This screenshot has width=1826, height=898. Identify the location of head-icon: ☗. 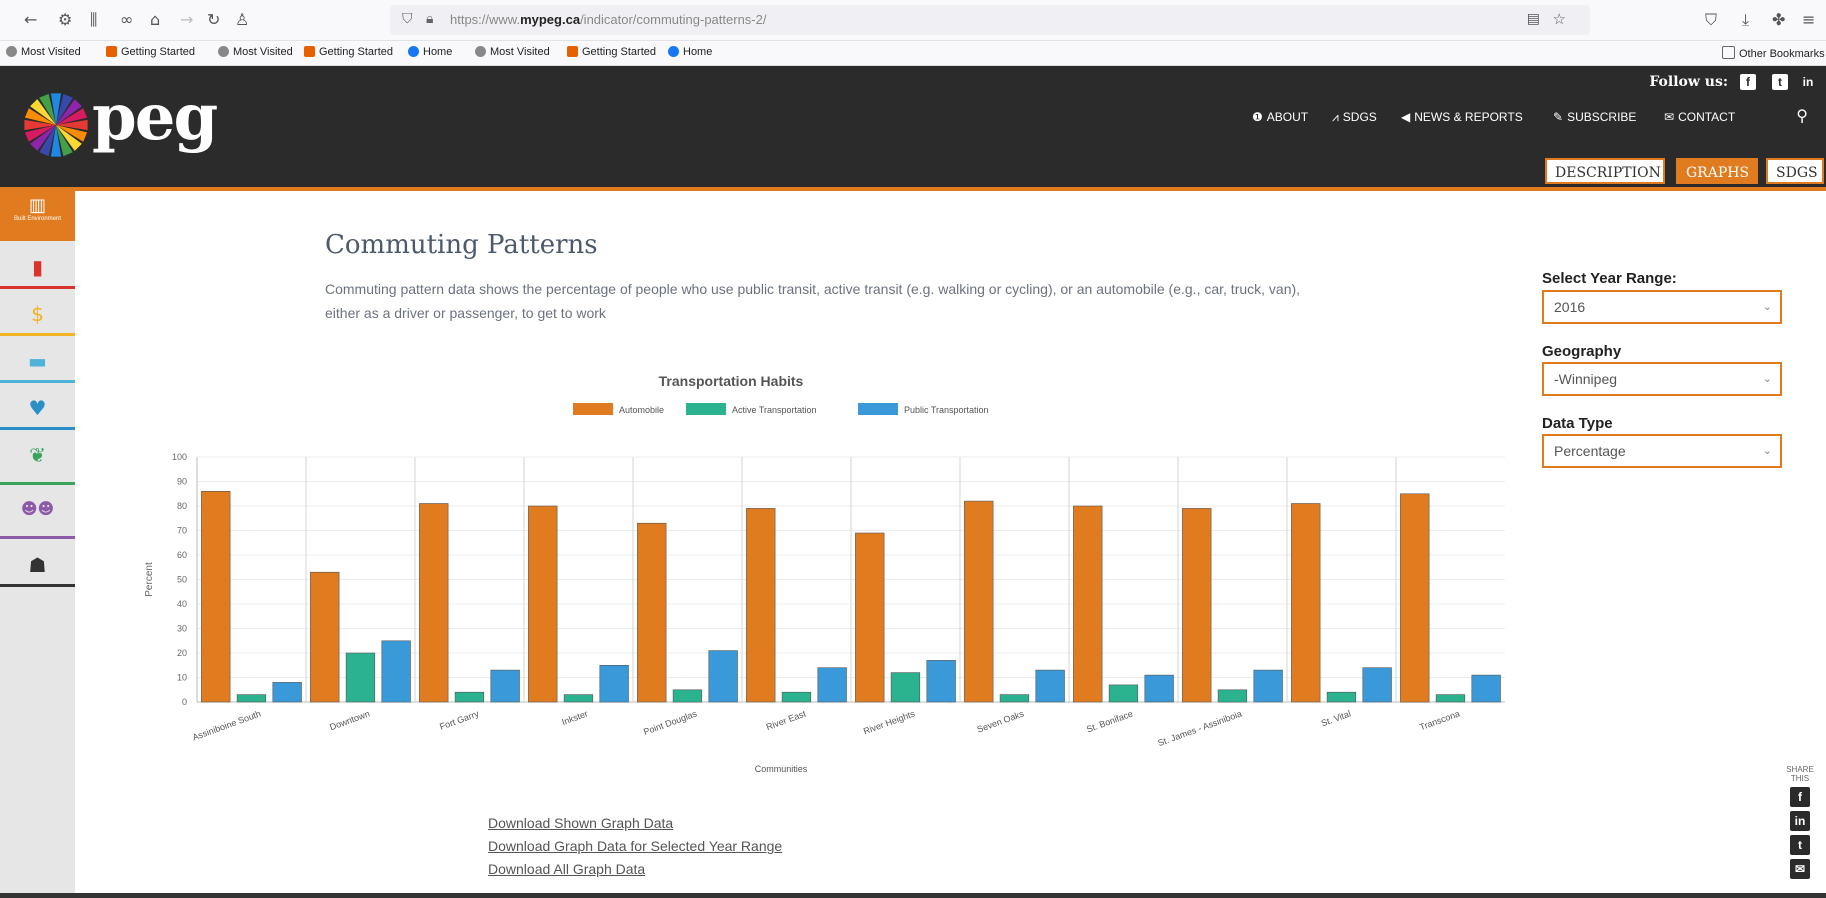
(37, 565).